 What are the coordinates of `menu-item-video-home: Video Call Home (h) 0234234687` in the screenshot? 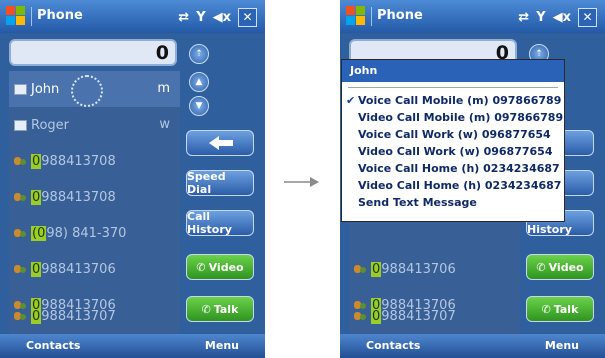 It's located at (453, 185).